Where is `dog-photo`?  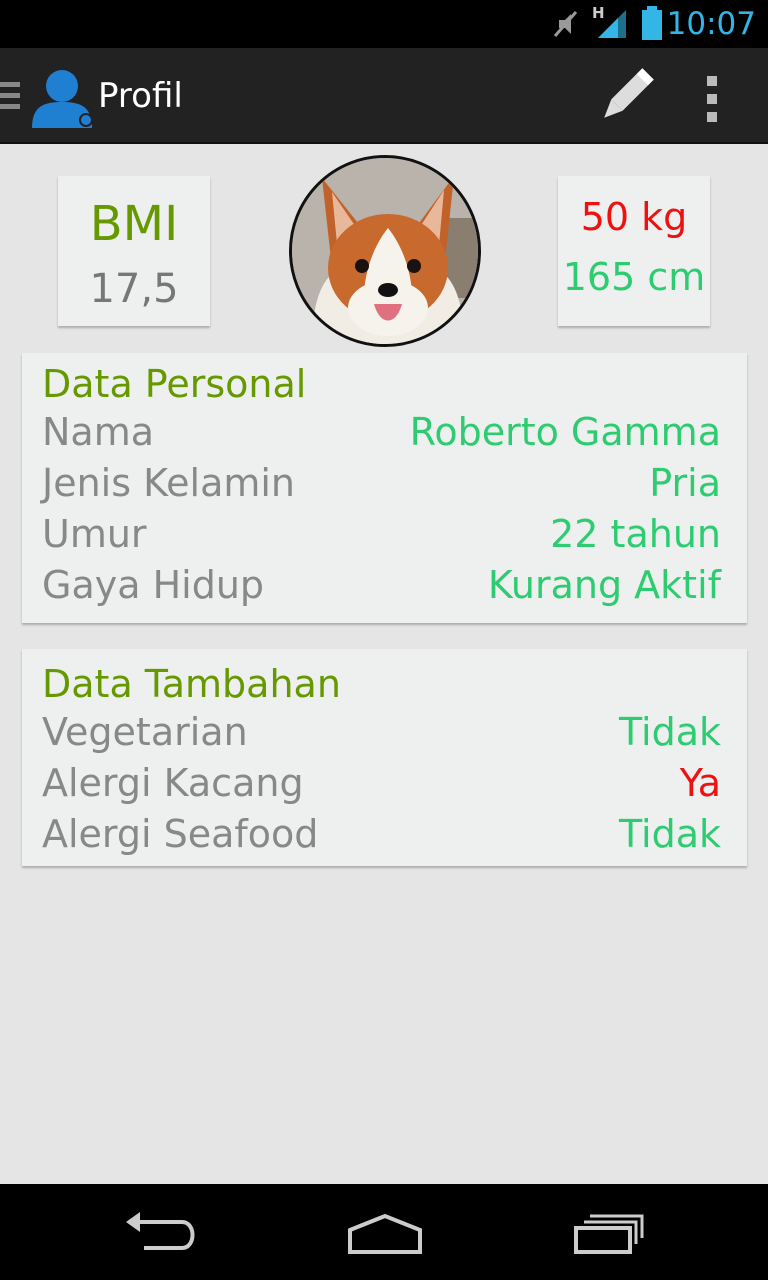 dog-photo is located at coordinates (385, 251).